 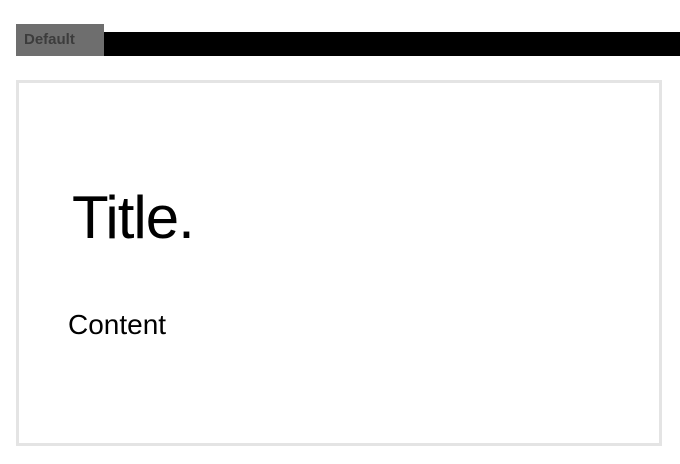 I want to click on card-title: Title., so click(x=133, y=217).